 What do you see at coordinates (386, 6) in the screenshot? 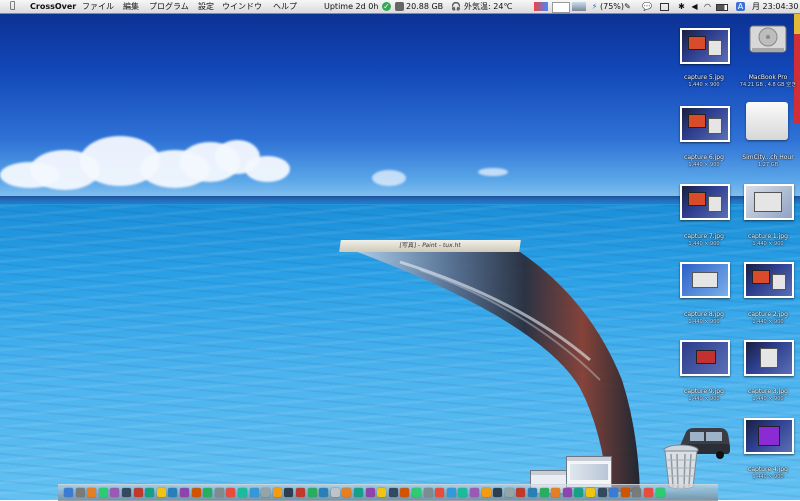
I see `status-ok-icon: ✓` at bounding box center [386, 6].